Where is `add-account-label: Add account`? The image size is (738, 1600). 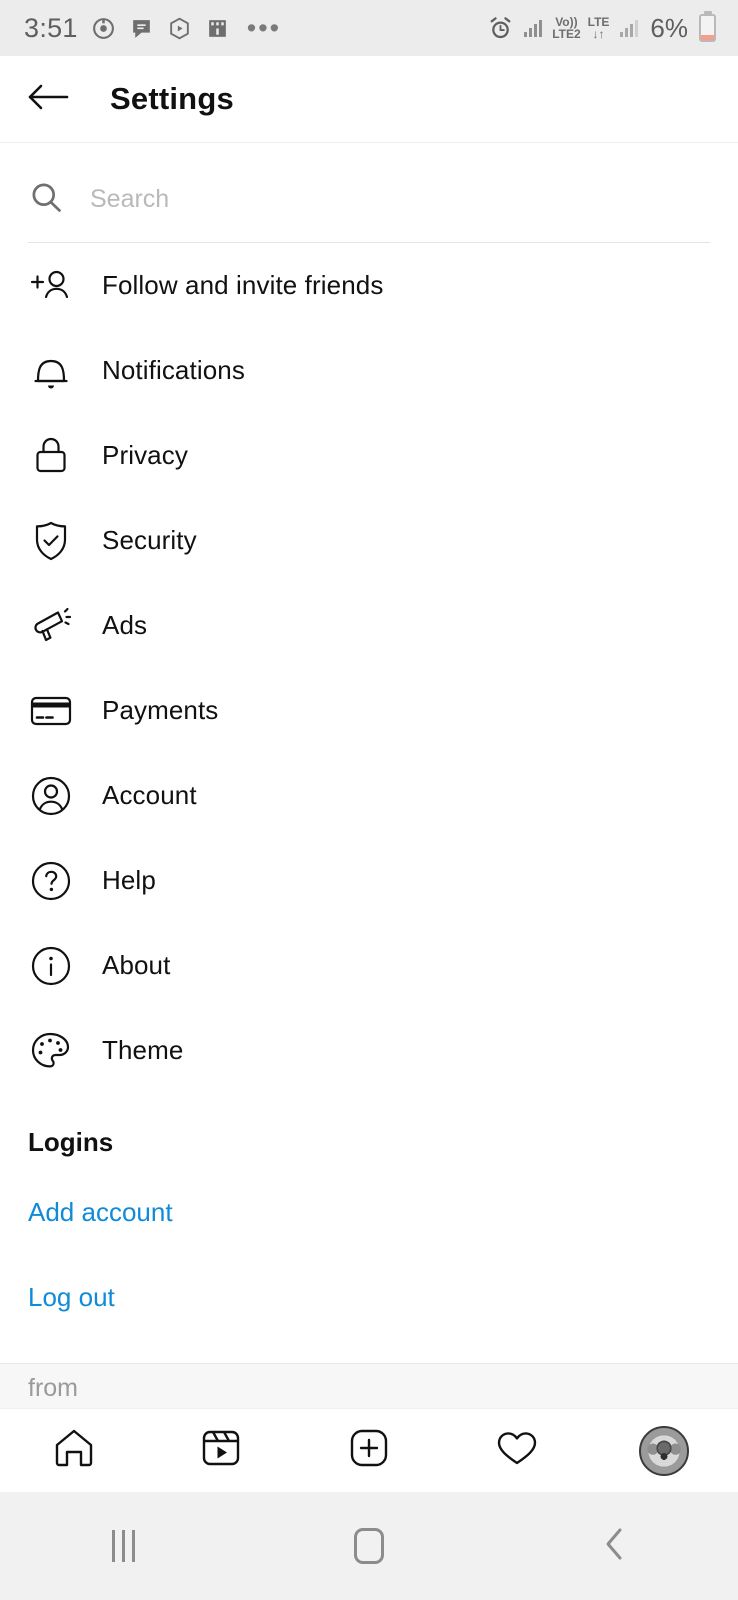
add-account-label: Add account is located at coordinates (100, 1212).